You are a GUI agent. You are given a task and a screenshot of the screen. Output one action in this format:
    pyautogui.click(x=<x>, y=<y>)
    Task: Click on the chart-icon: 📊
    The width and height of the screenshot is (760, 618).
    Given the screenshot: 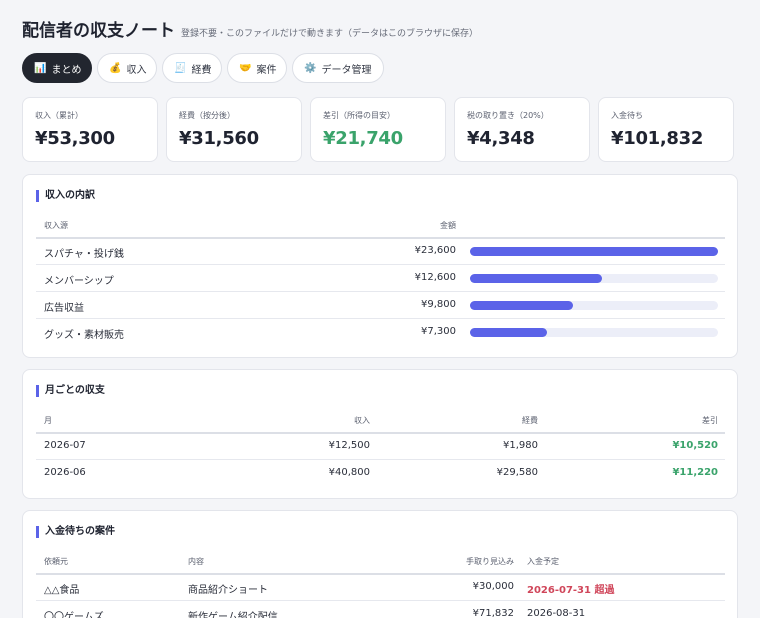 What is the action you would take?
    pyautogui.click(x=40, y=68)
    